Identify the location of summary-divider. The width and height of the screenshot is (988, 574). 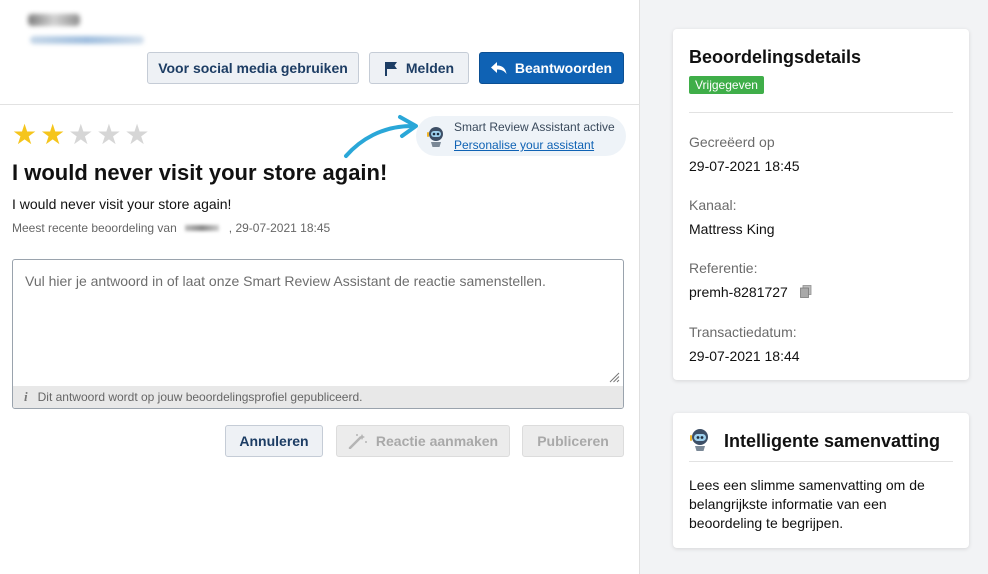
(821, 461).